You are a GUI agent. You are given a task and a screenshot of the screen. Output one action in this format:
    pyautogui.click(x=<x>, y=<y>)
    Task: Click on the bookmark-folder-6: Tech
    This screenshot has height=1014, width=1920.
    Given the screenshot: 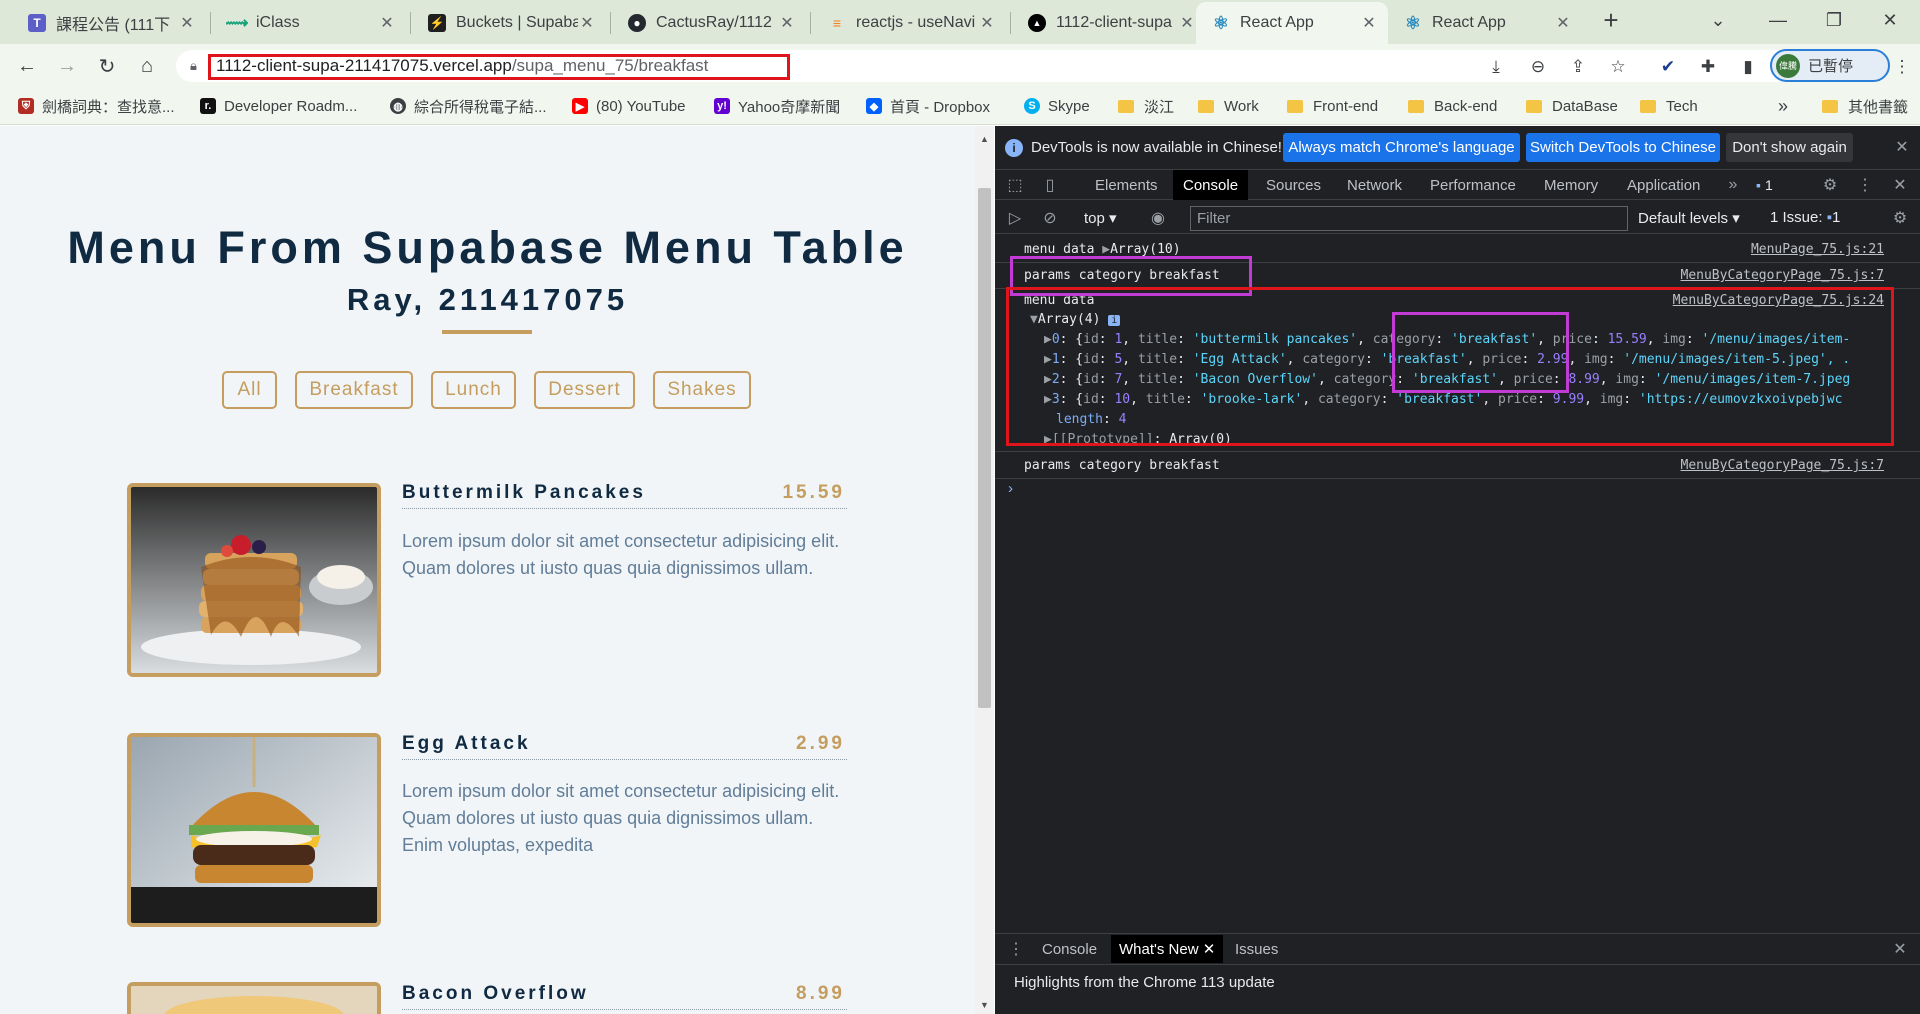 What is the action you would take?
    pyautogui.click(x=1669, y=106)
    